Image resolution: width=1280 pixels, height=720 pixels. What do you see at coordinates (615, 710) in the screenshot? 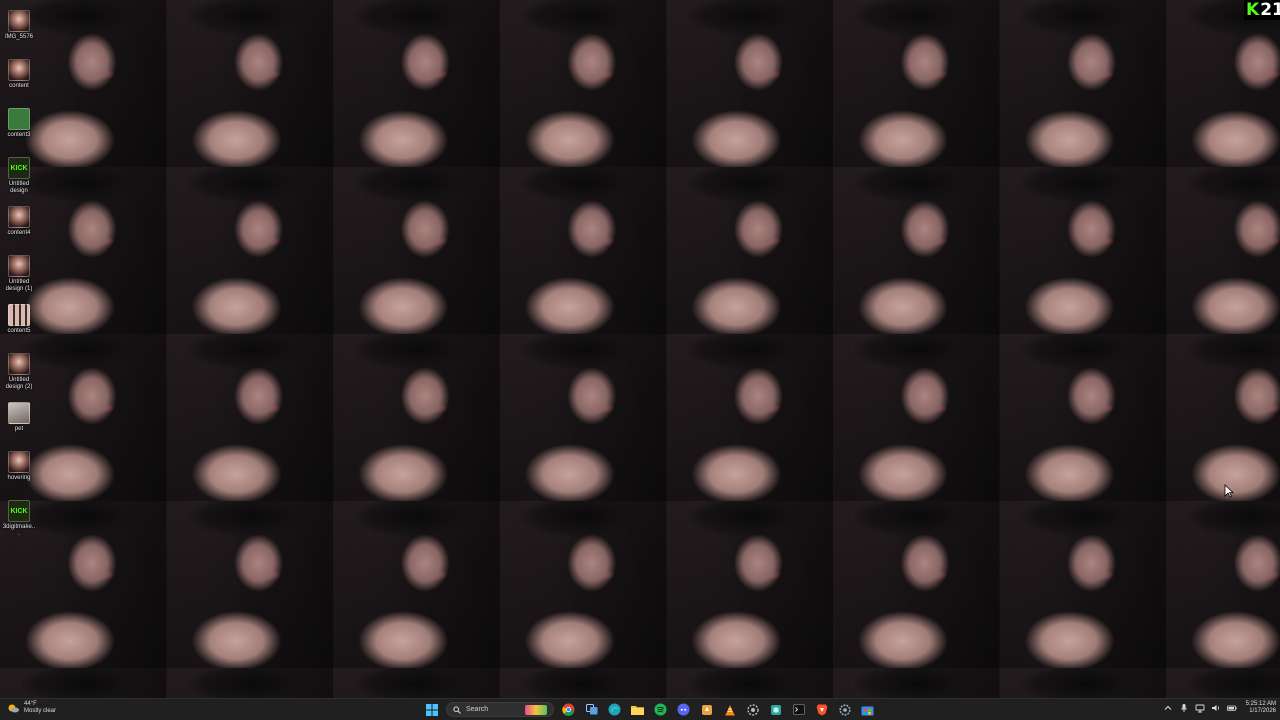
I see `edge-icon` at bounding box center [615, 710].